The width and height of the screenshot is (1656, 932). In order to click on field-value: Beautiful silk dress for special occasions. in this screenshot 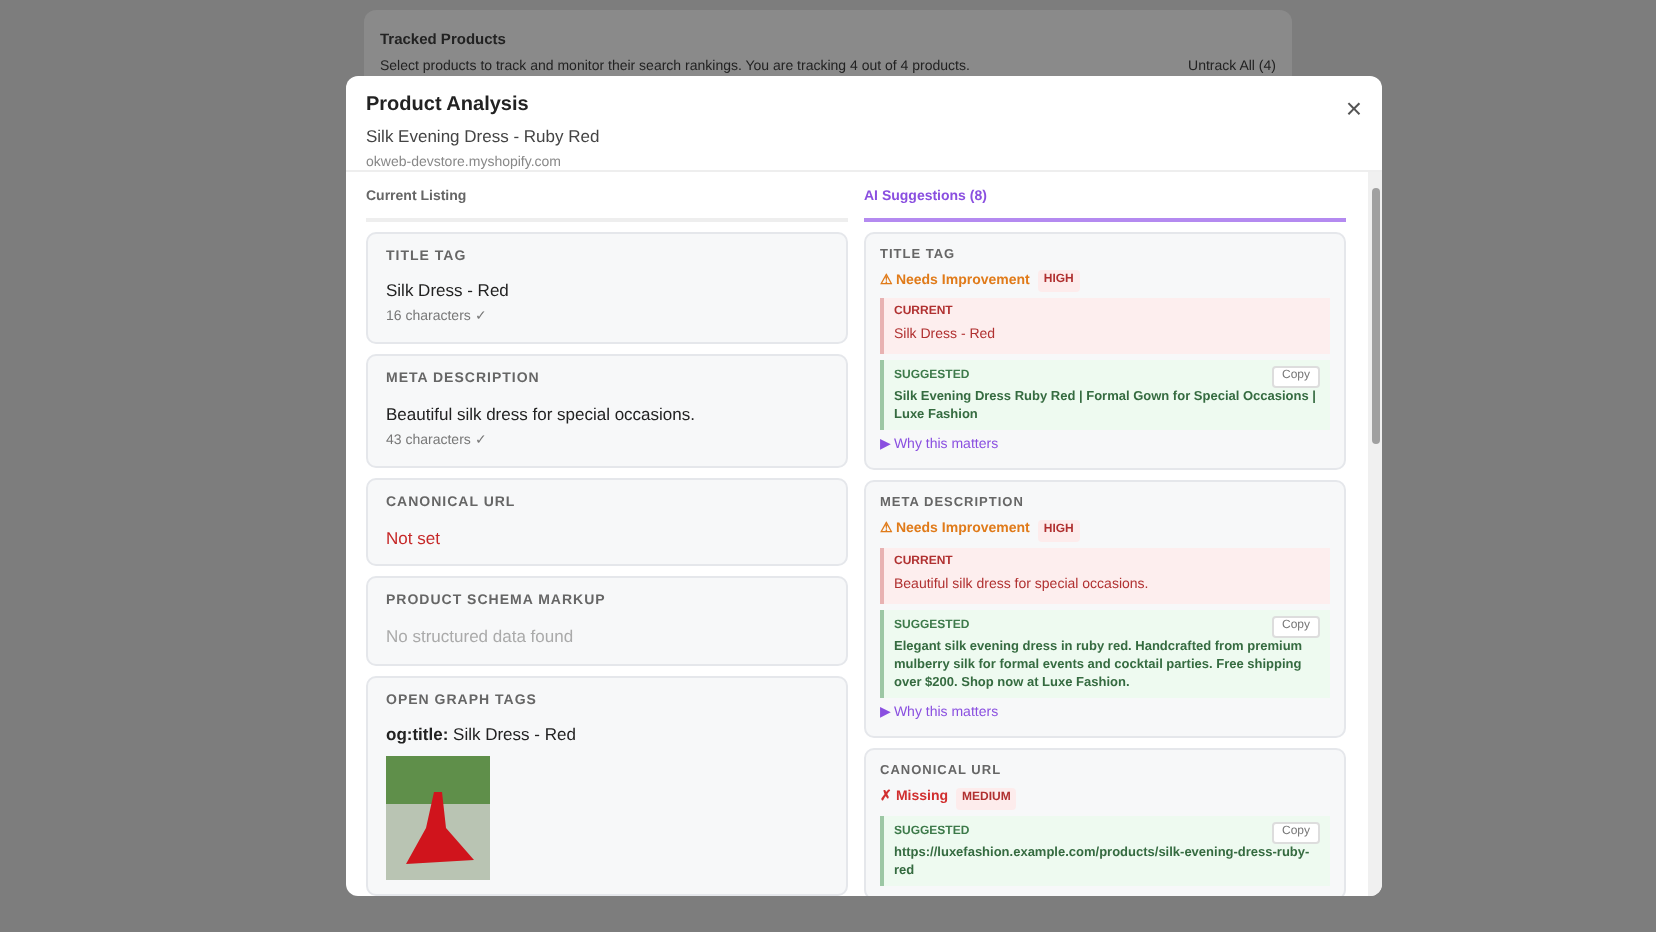, I will do `click(541, 414)`.